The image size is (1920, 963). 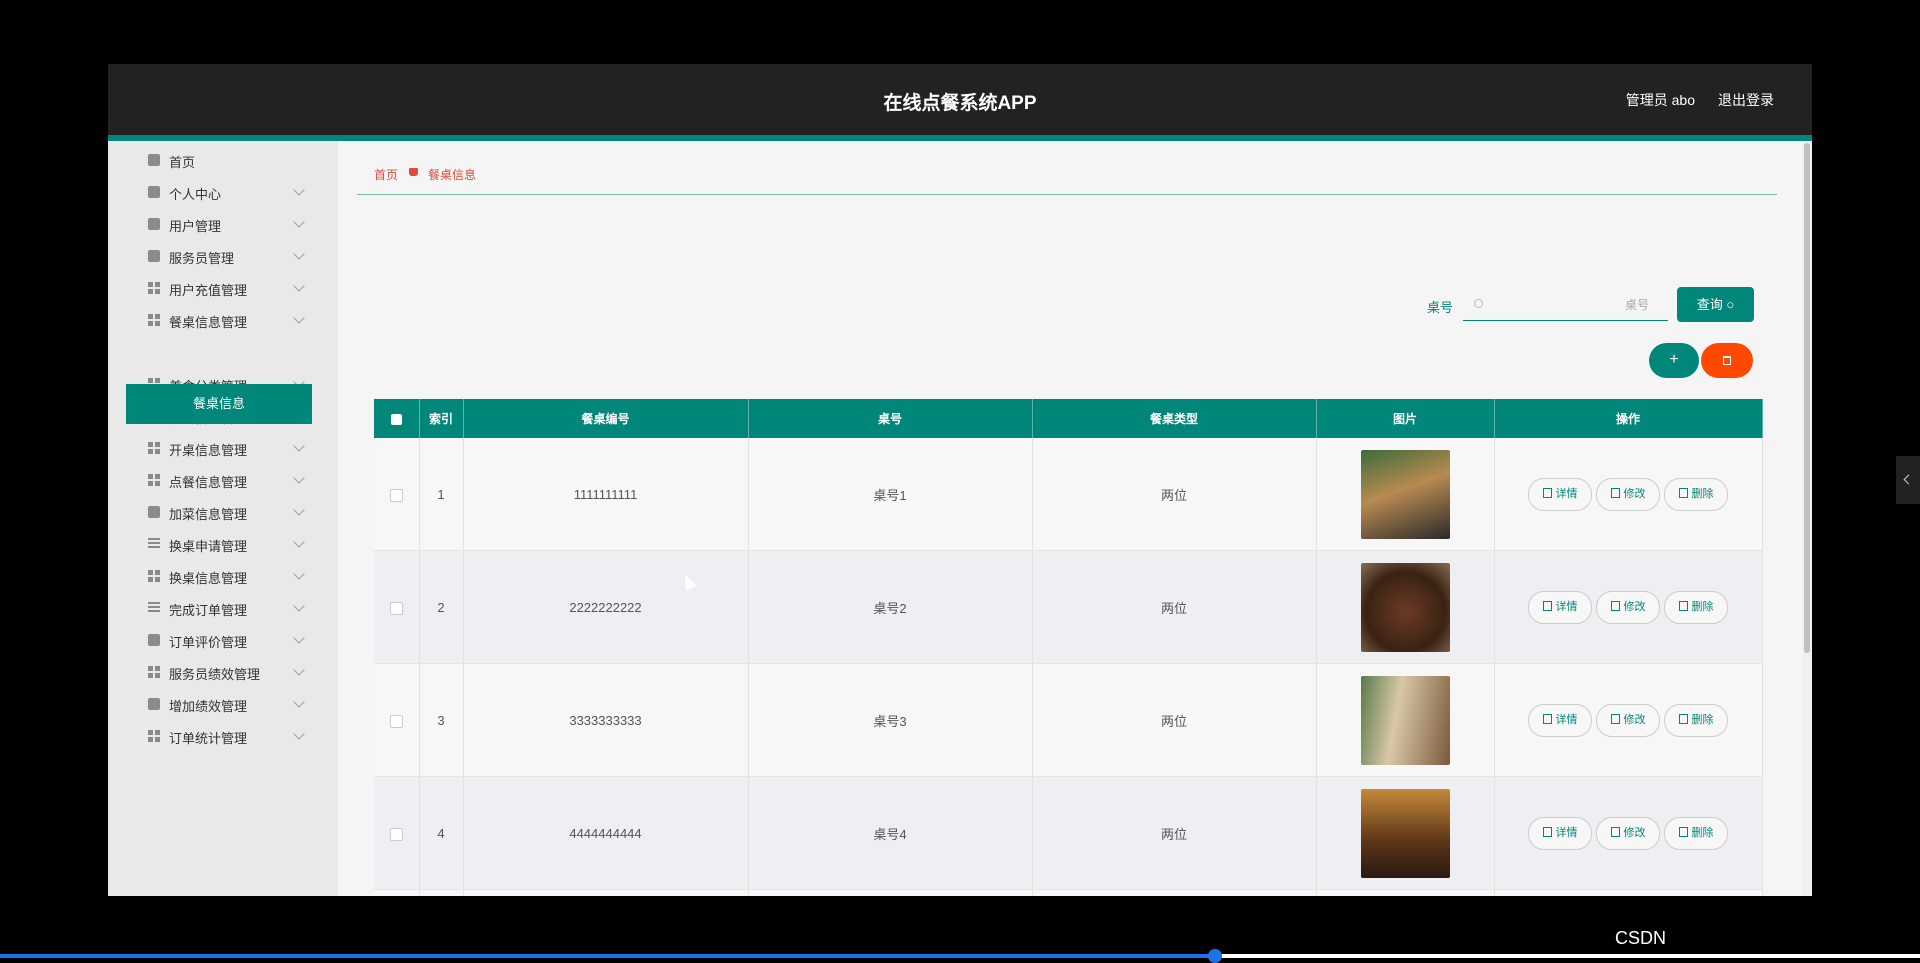 I want to click on cell-index: 4, so click(x=441, y=833).